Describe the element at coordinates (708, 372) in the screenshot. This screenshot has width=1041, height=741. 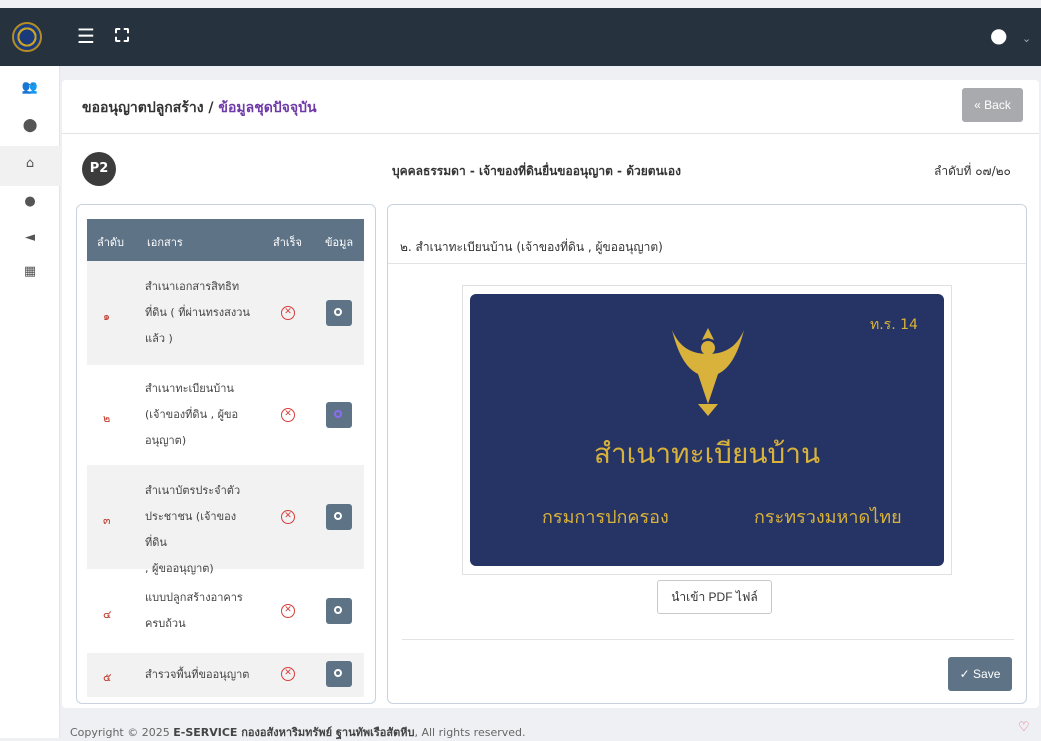
I see `garuda-emblem-icon` at that location.